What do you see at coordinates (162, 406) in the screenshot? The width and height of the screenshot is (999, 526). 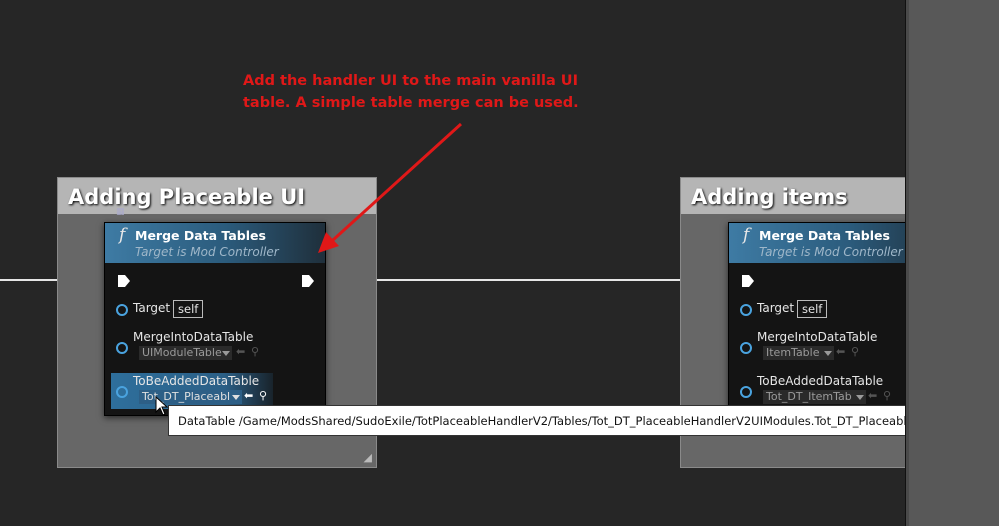 I see `mouse-cursor-icon` at bounding box center [162, 406].